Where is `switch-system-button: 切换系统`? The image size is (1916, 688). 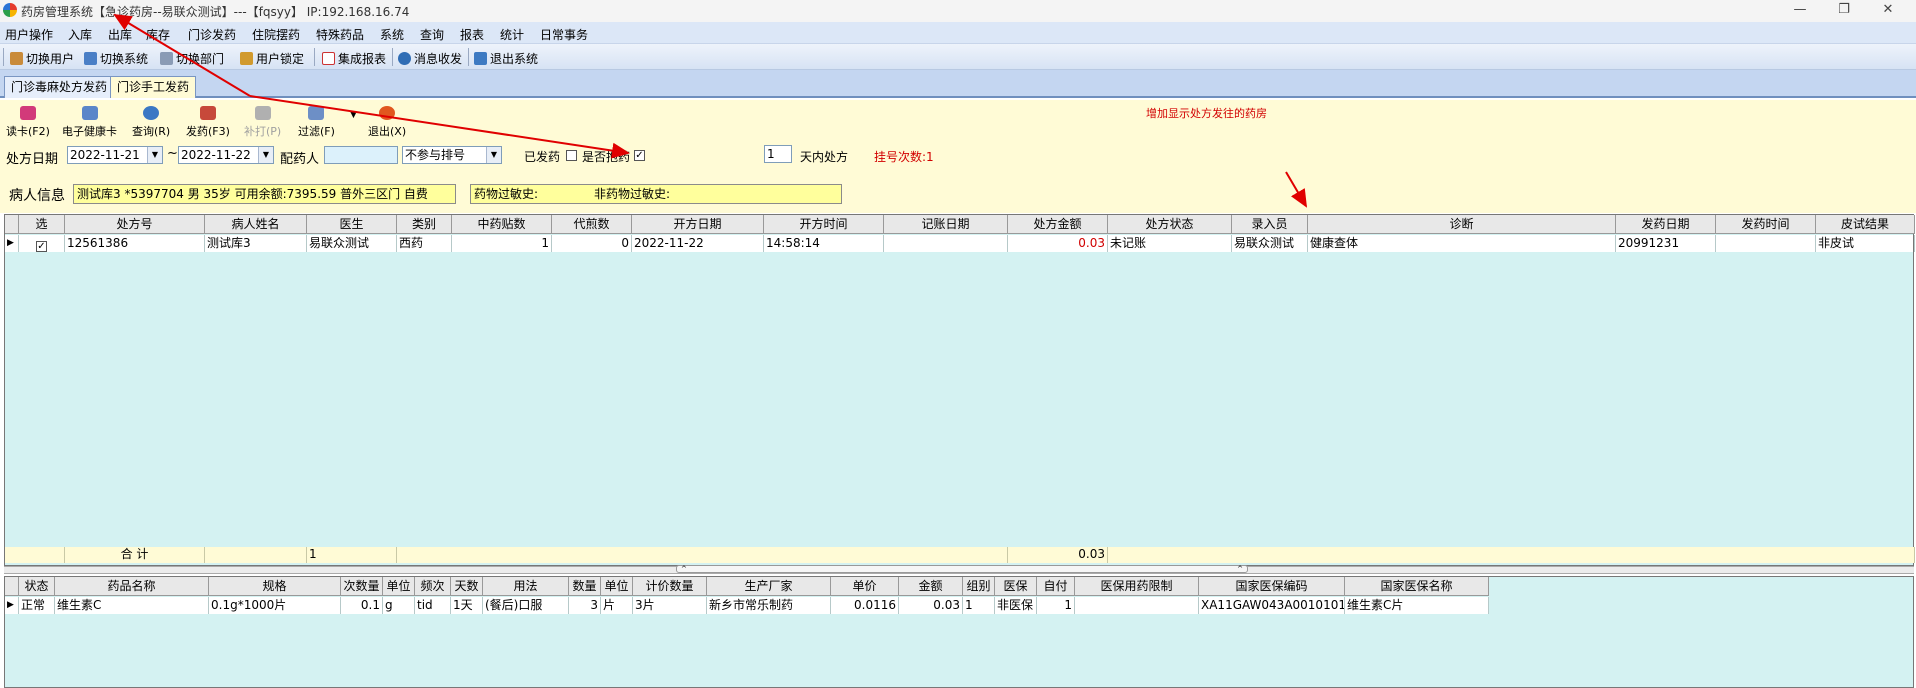 switch-system-button: 切换系统 is located at coordinates (116, 58).